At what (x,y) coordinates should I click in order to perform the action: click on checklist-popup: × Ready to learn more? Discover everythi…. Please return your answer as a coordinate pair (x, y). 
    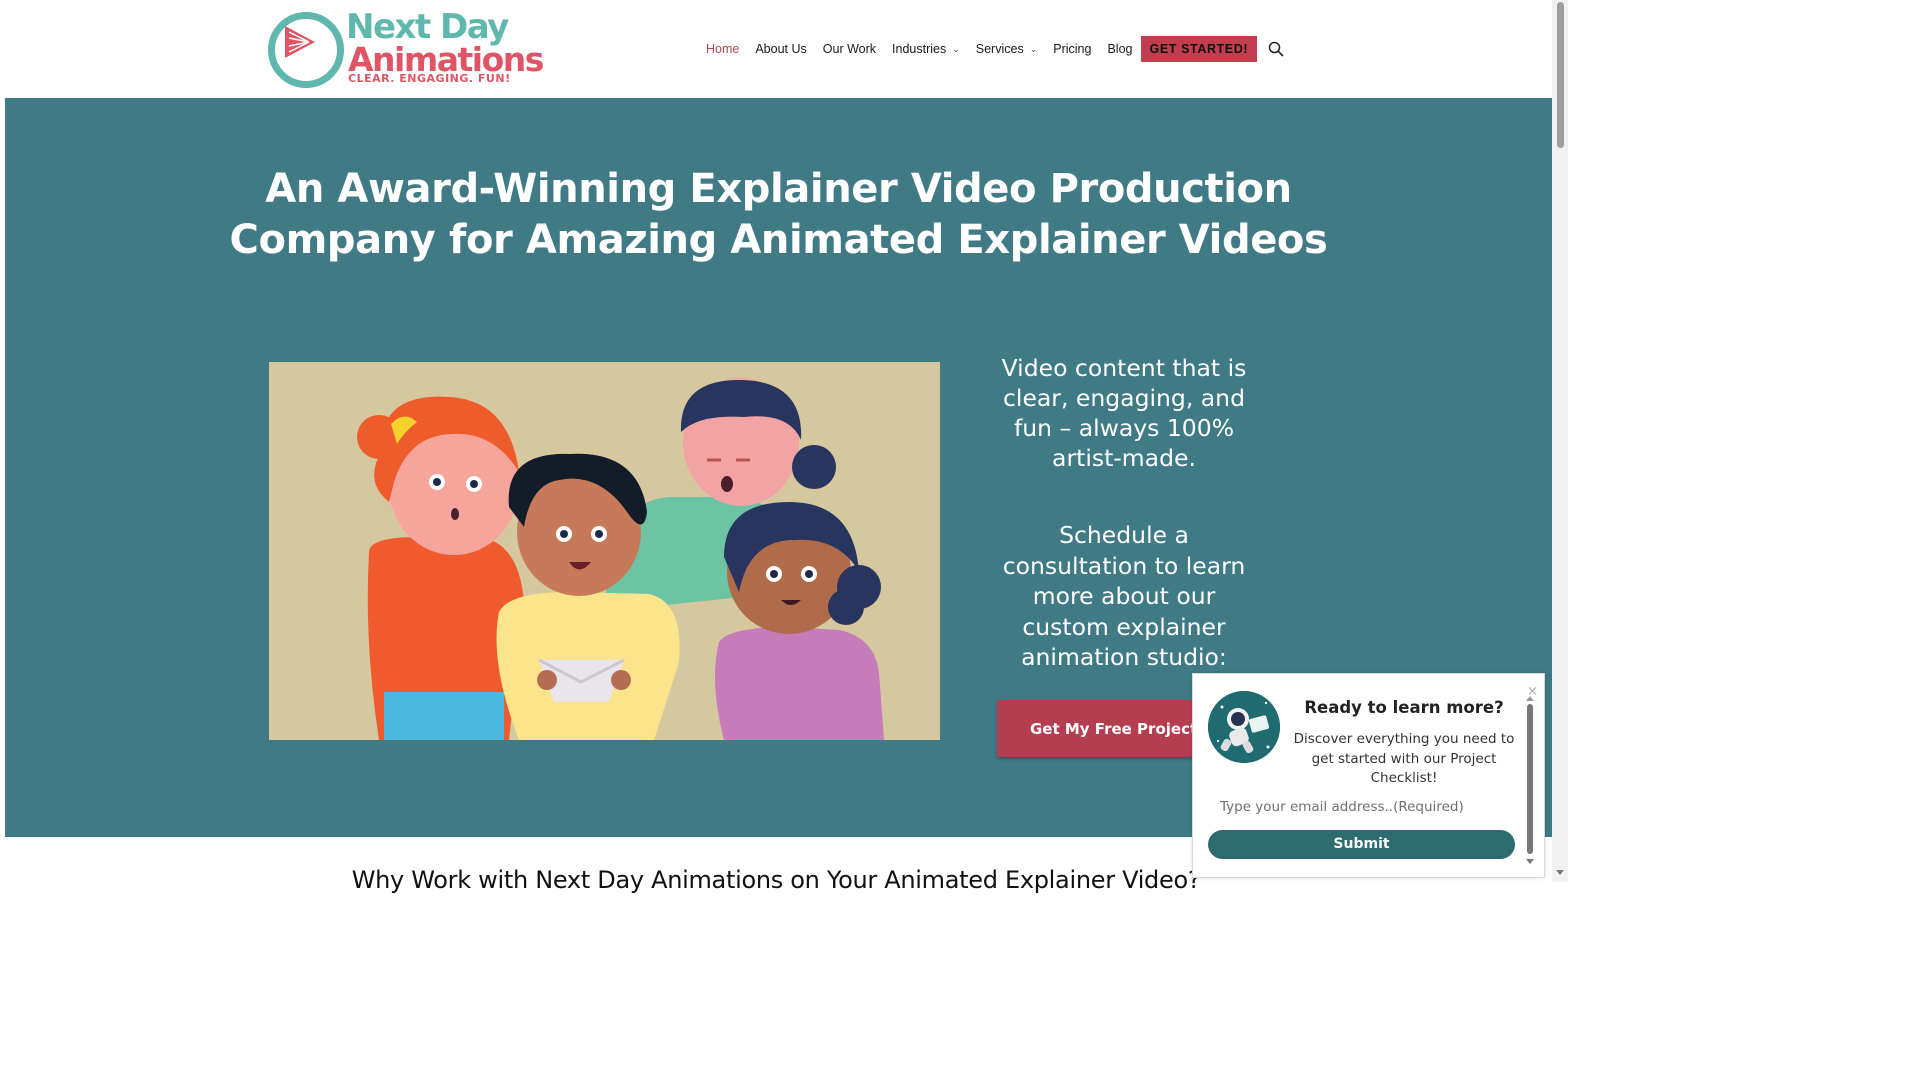
    Looking at the image, I should click on (1368, 775).